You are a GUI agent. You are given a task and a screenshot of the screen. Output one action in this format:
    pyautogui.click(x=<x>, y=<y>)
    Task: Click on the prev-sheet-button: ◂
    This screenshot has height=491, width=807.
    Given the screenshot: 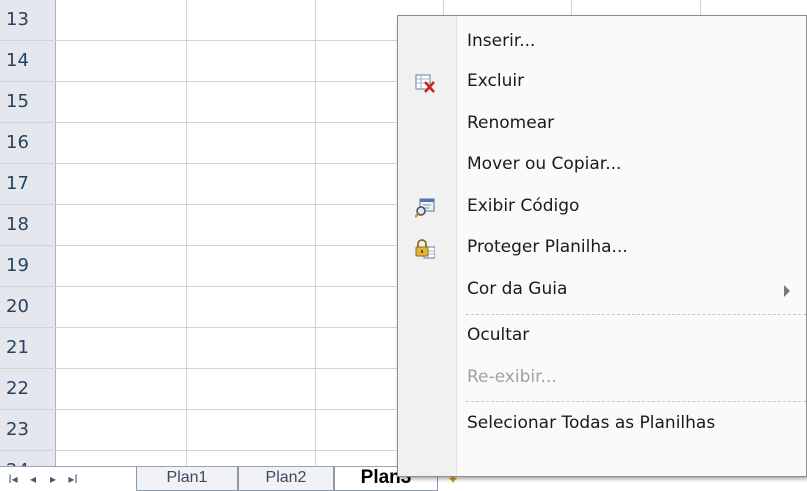 What is the action you would take?
    pyautogui.click(x=33, y=479)
    